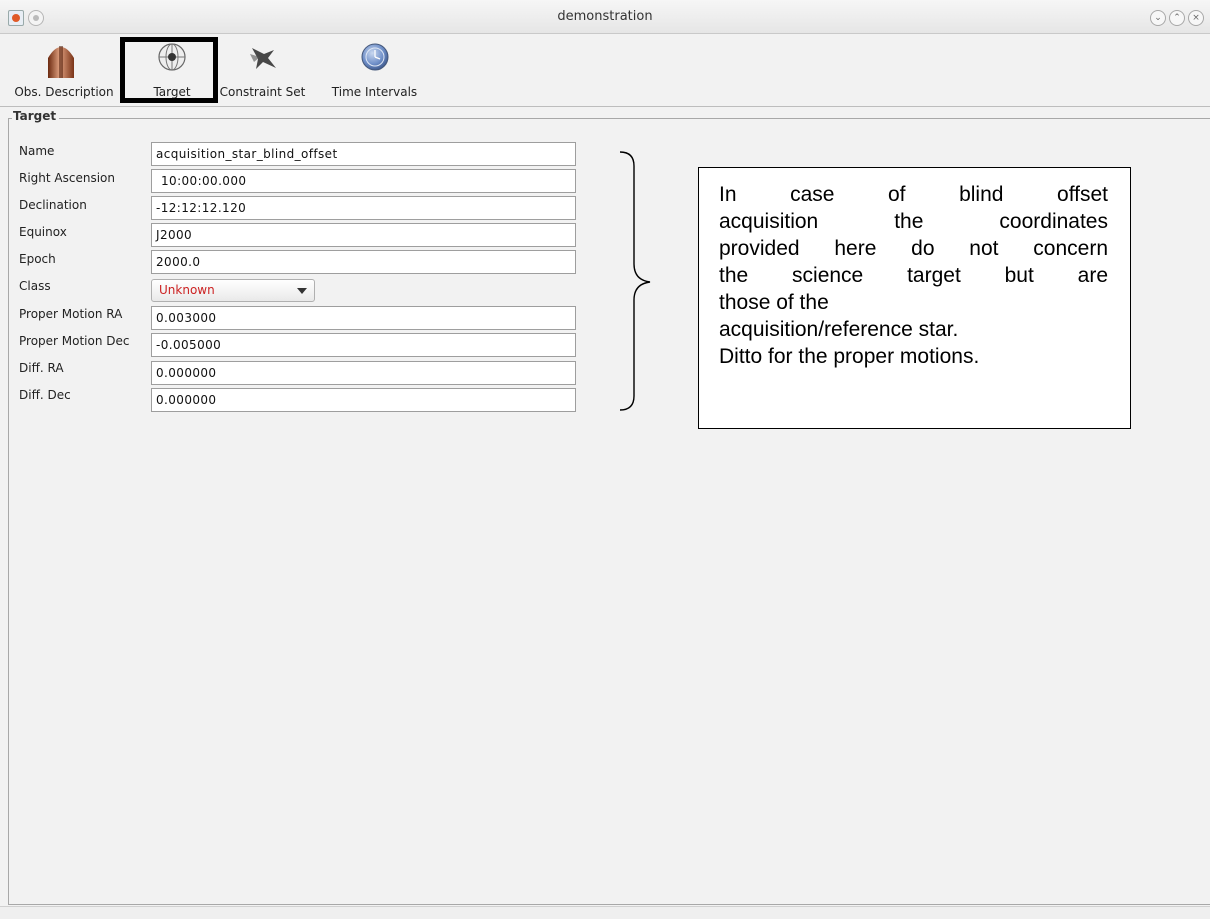  I want to click on curly-brace-annotation, so click(635, 281).